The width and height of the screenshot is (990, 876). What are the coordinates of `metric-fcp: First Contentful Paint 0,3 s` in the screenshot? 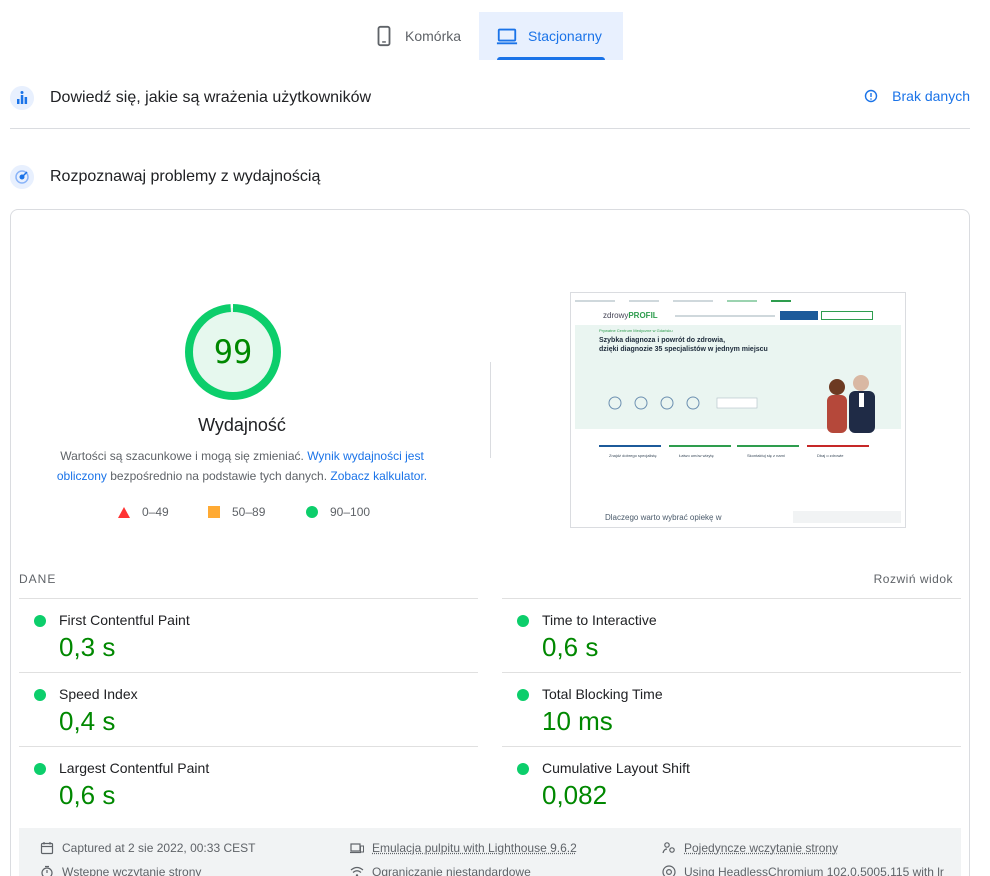 It's located at (248, 635).